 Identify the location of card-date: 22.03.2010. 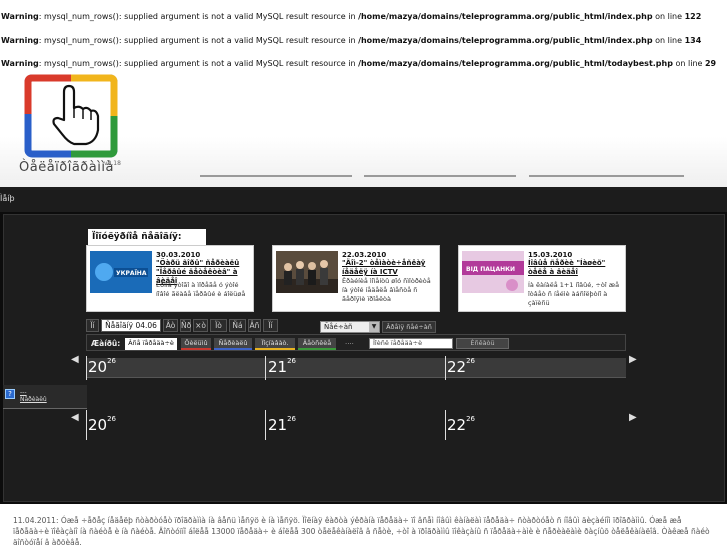
(364, 255).